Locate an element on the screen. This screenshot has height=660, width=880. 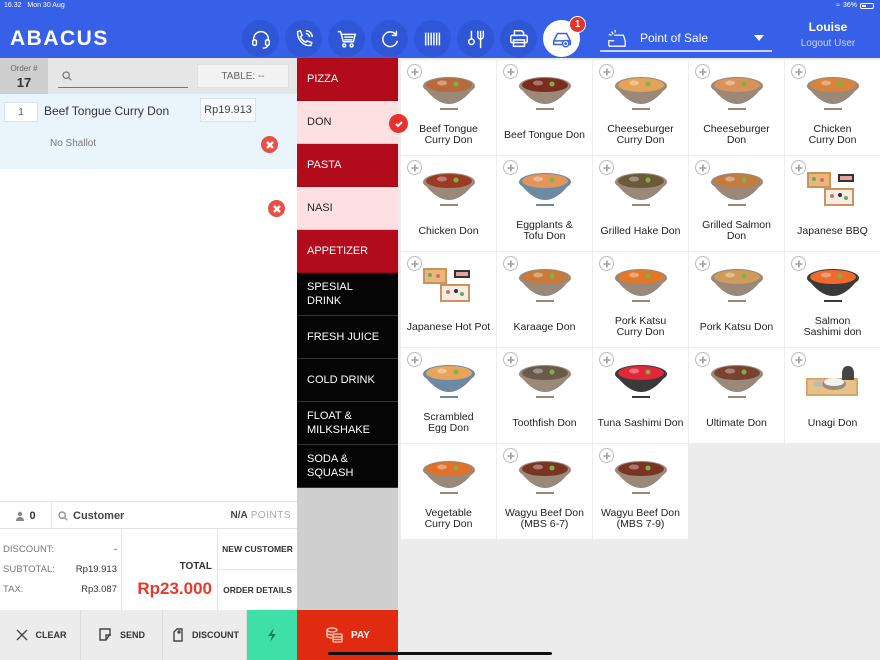
send-icon is located at coordinates (105, 634).